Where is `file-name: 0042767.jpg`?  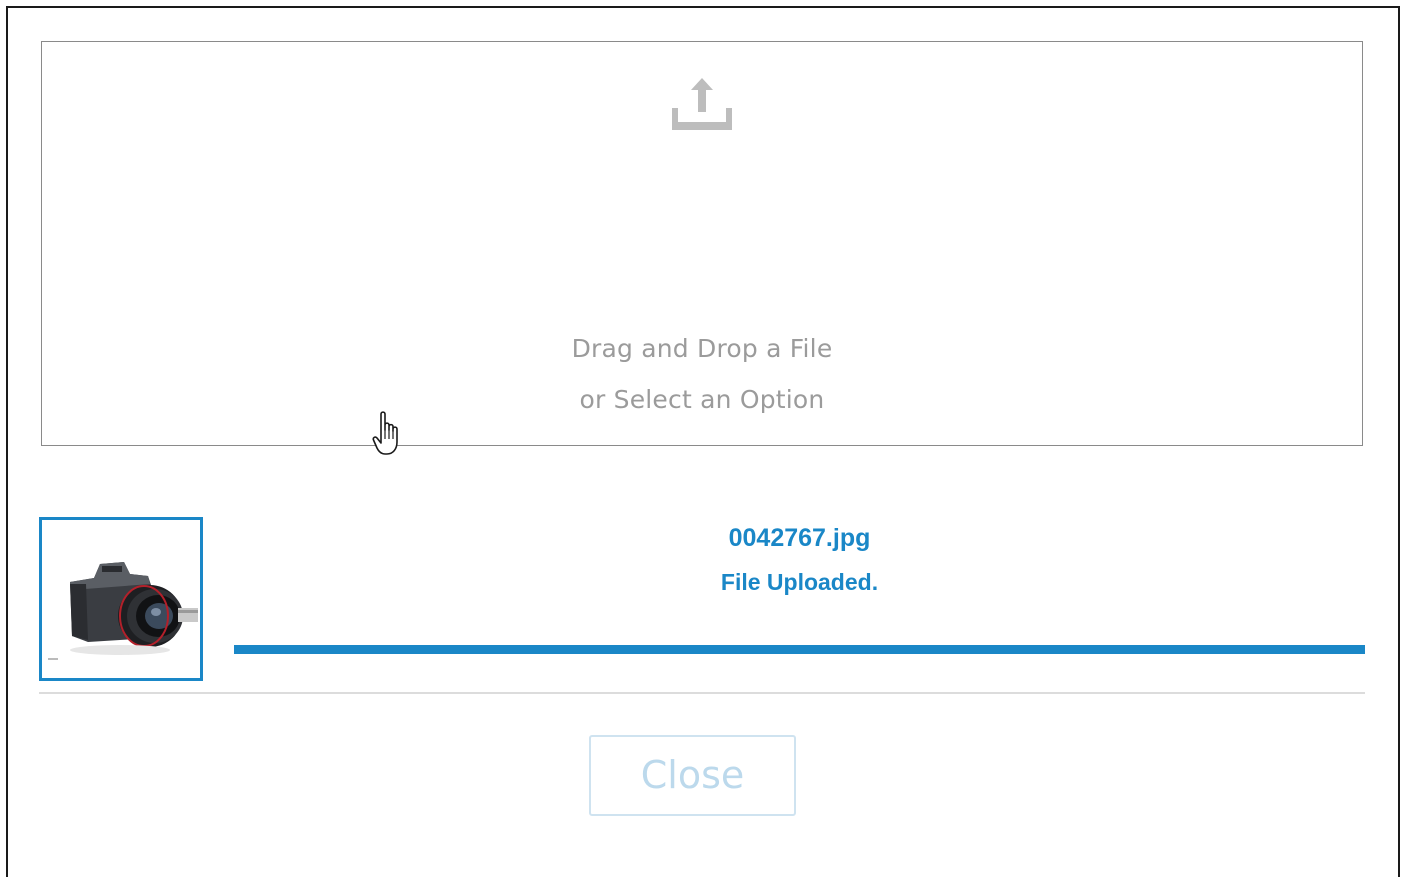 file-name: 0042767.jpg is located at coordinates (799, 538).